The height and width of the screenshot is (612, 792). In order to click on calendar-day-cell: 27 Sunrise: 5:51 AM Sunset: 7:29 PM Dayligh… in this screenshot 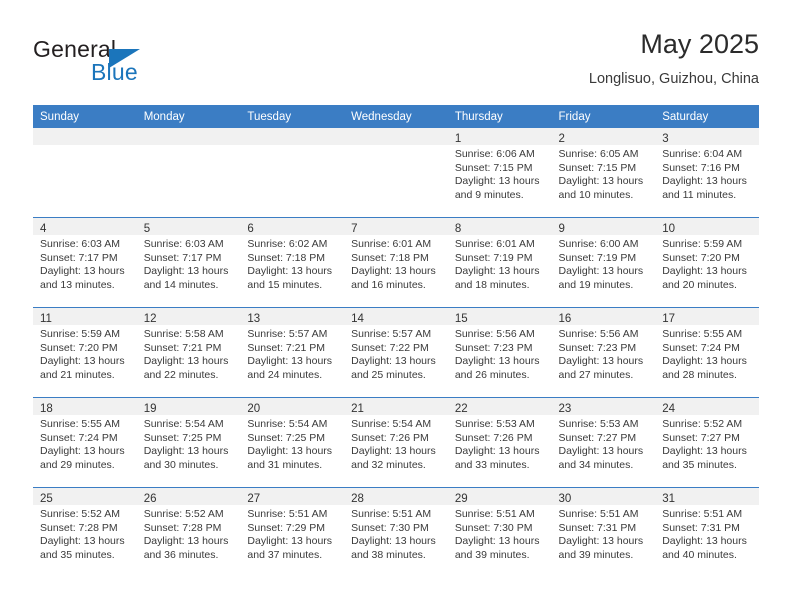, I will do `click(292, 532)`.